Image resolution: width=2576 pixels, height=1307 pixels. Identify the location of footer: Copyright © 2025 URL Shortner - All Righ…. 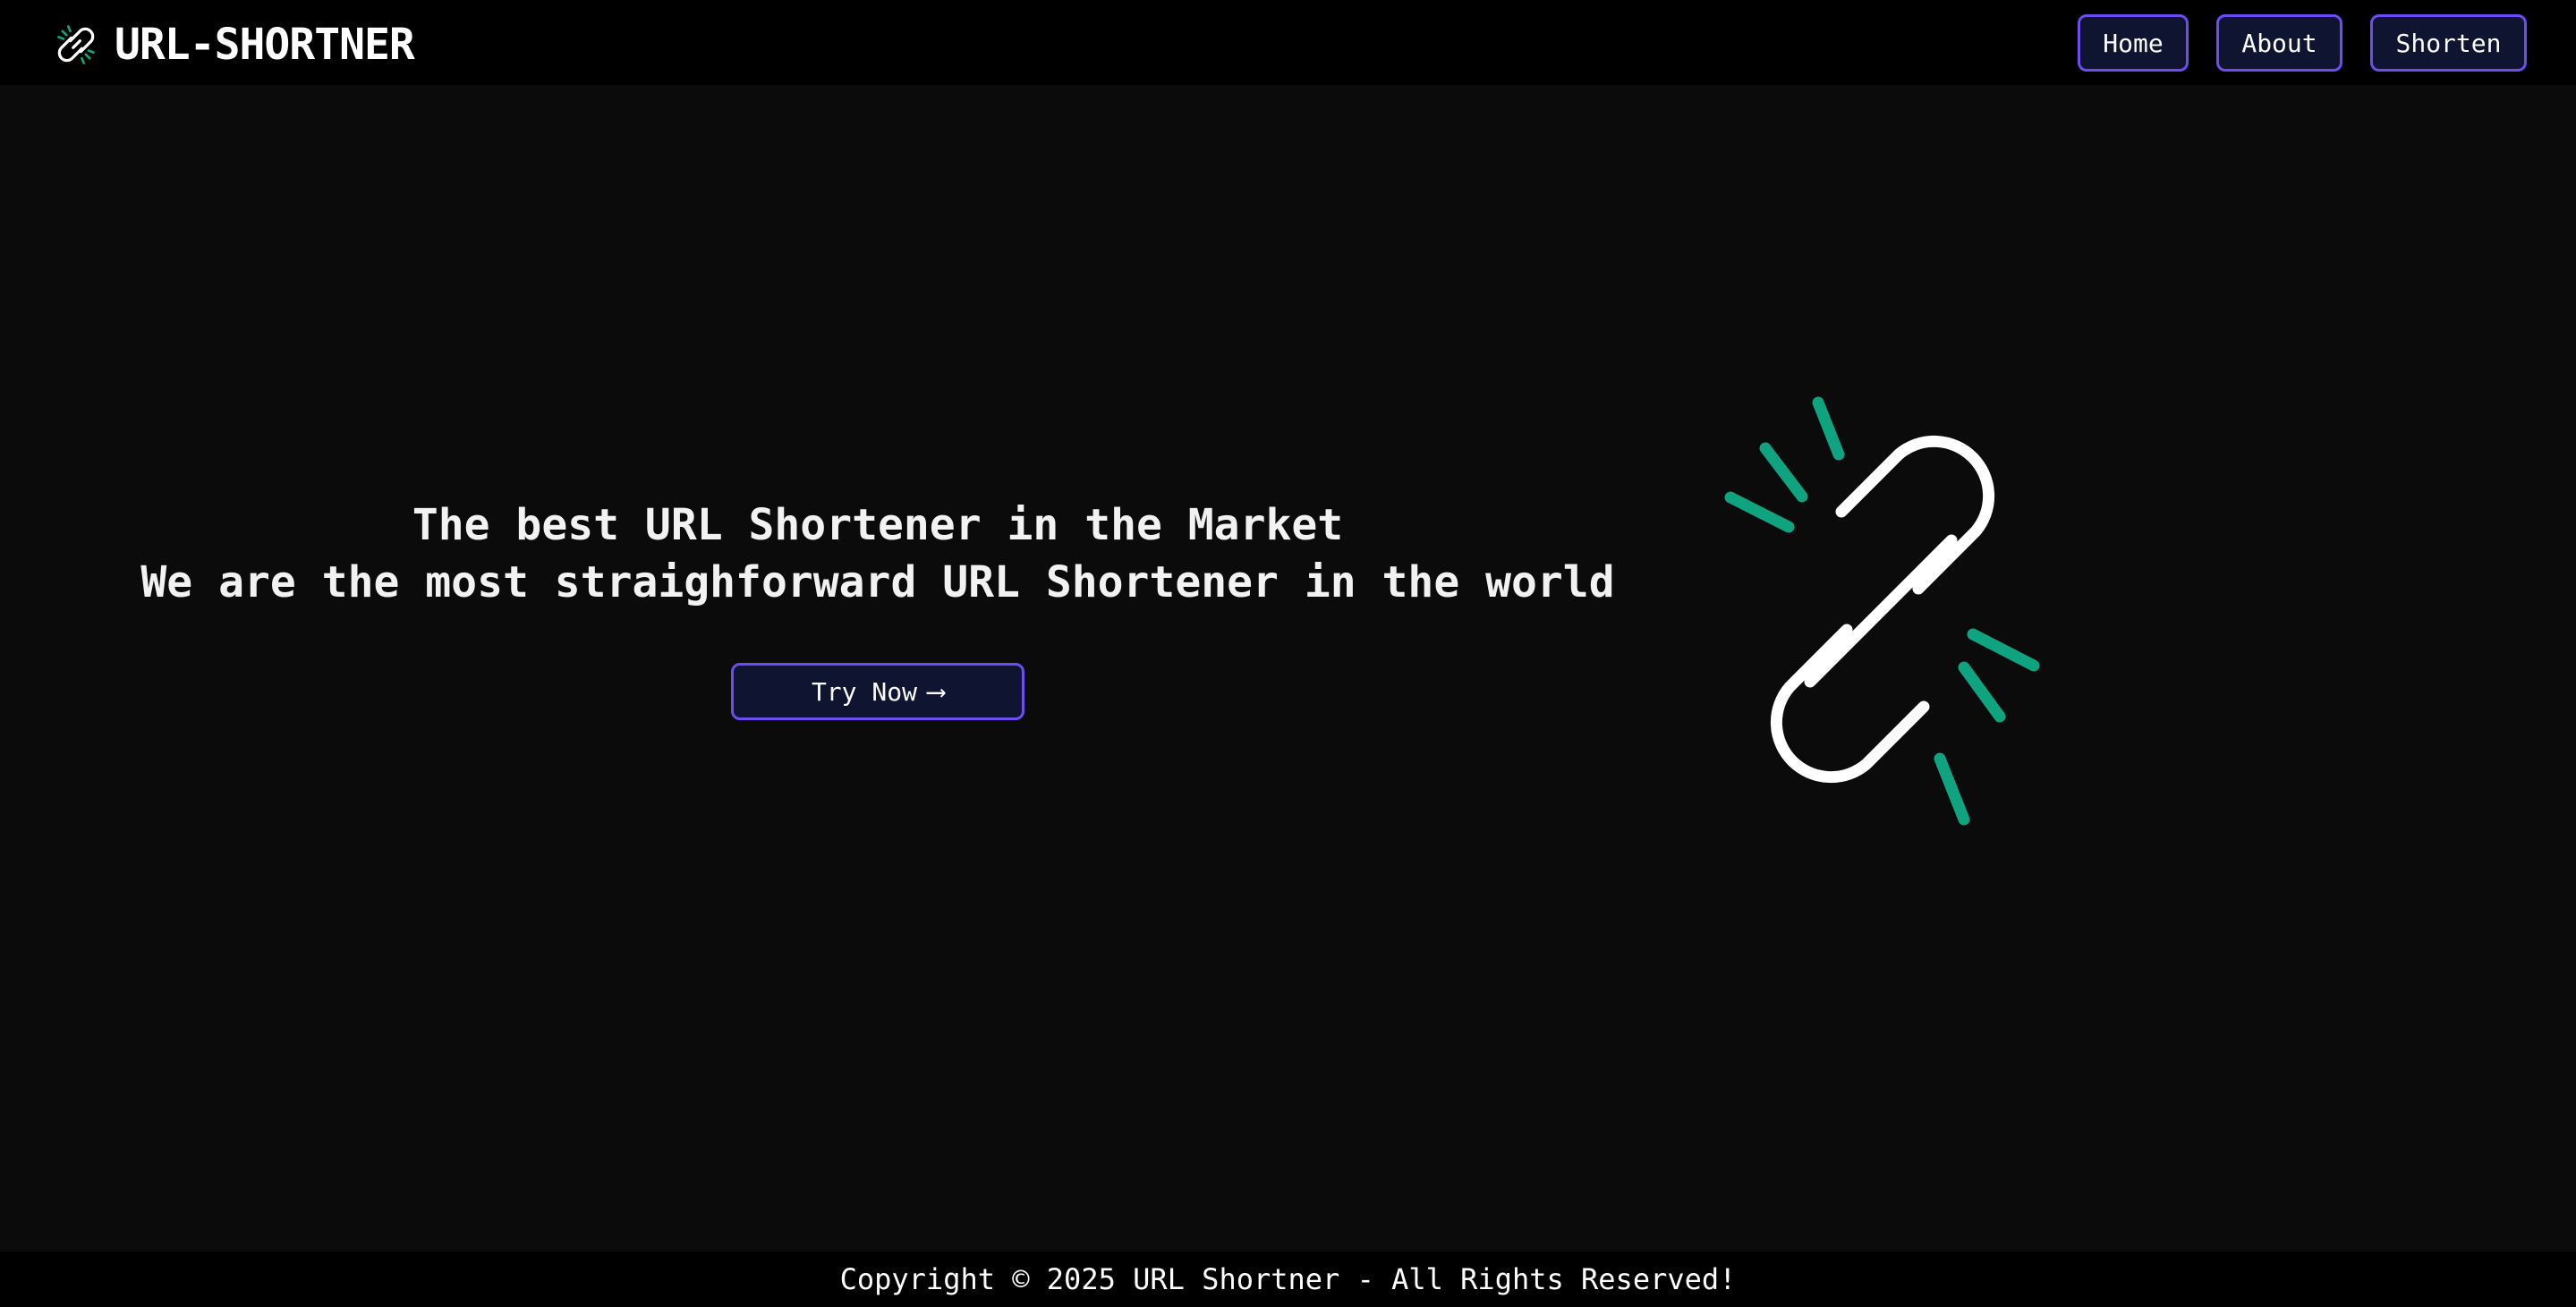
(1288, 1279).